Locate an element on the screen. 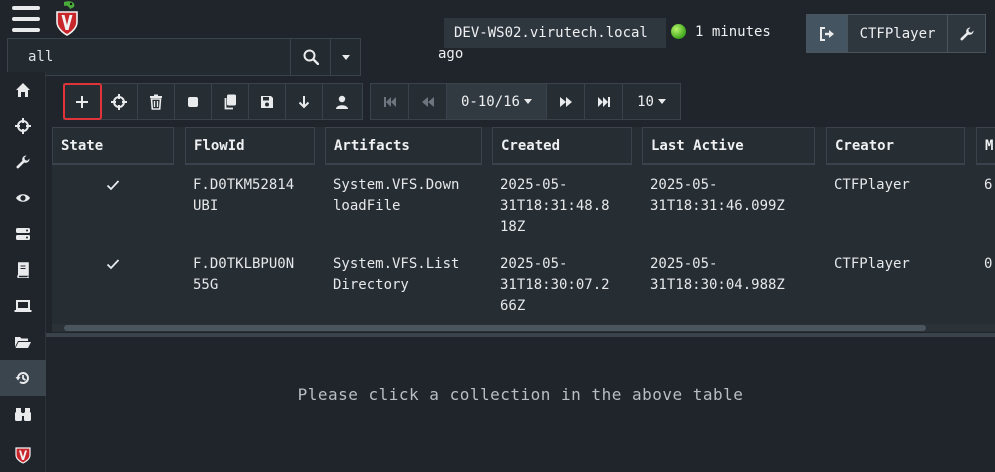 Image resolution: width=995 pixels, height=472 pixels. copy-icon is located at coordinates (230, 101).